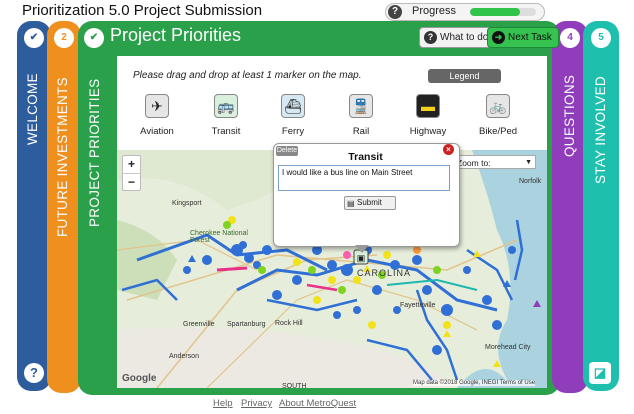 The width and height of the screenshot is (634, 414). I want to click on map-place-label: Norfolk, so click(530, 181).